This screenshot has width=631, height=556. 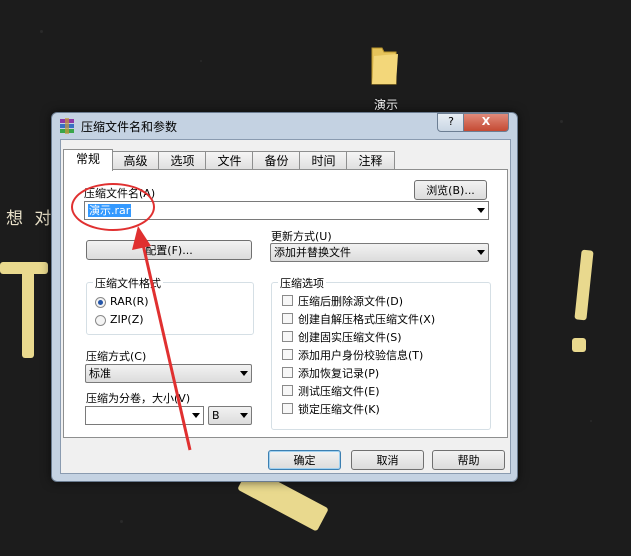 I want to click on tab-general: 常规, so click(x=88, y=160).